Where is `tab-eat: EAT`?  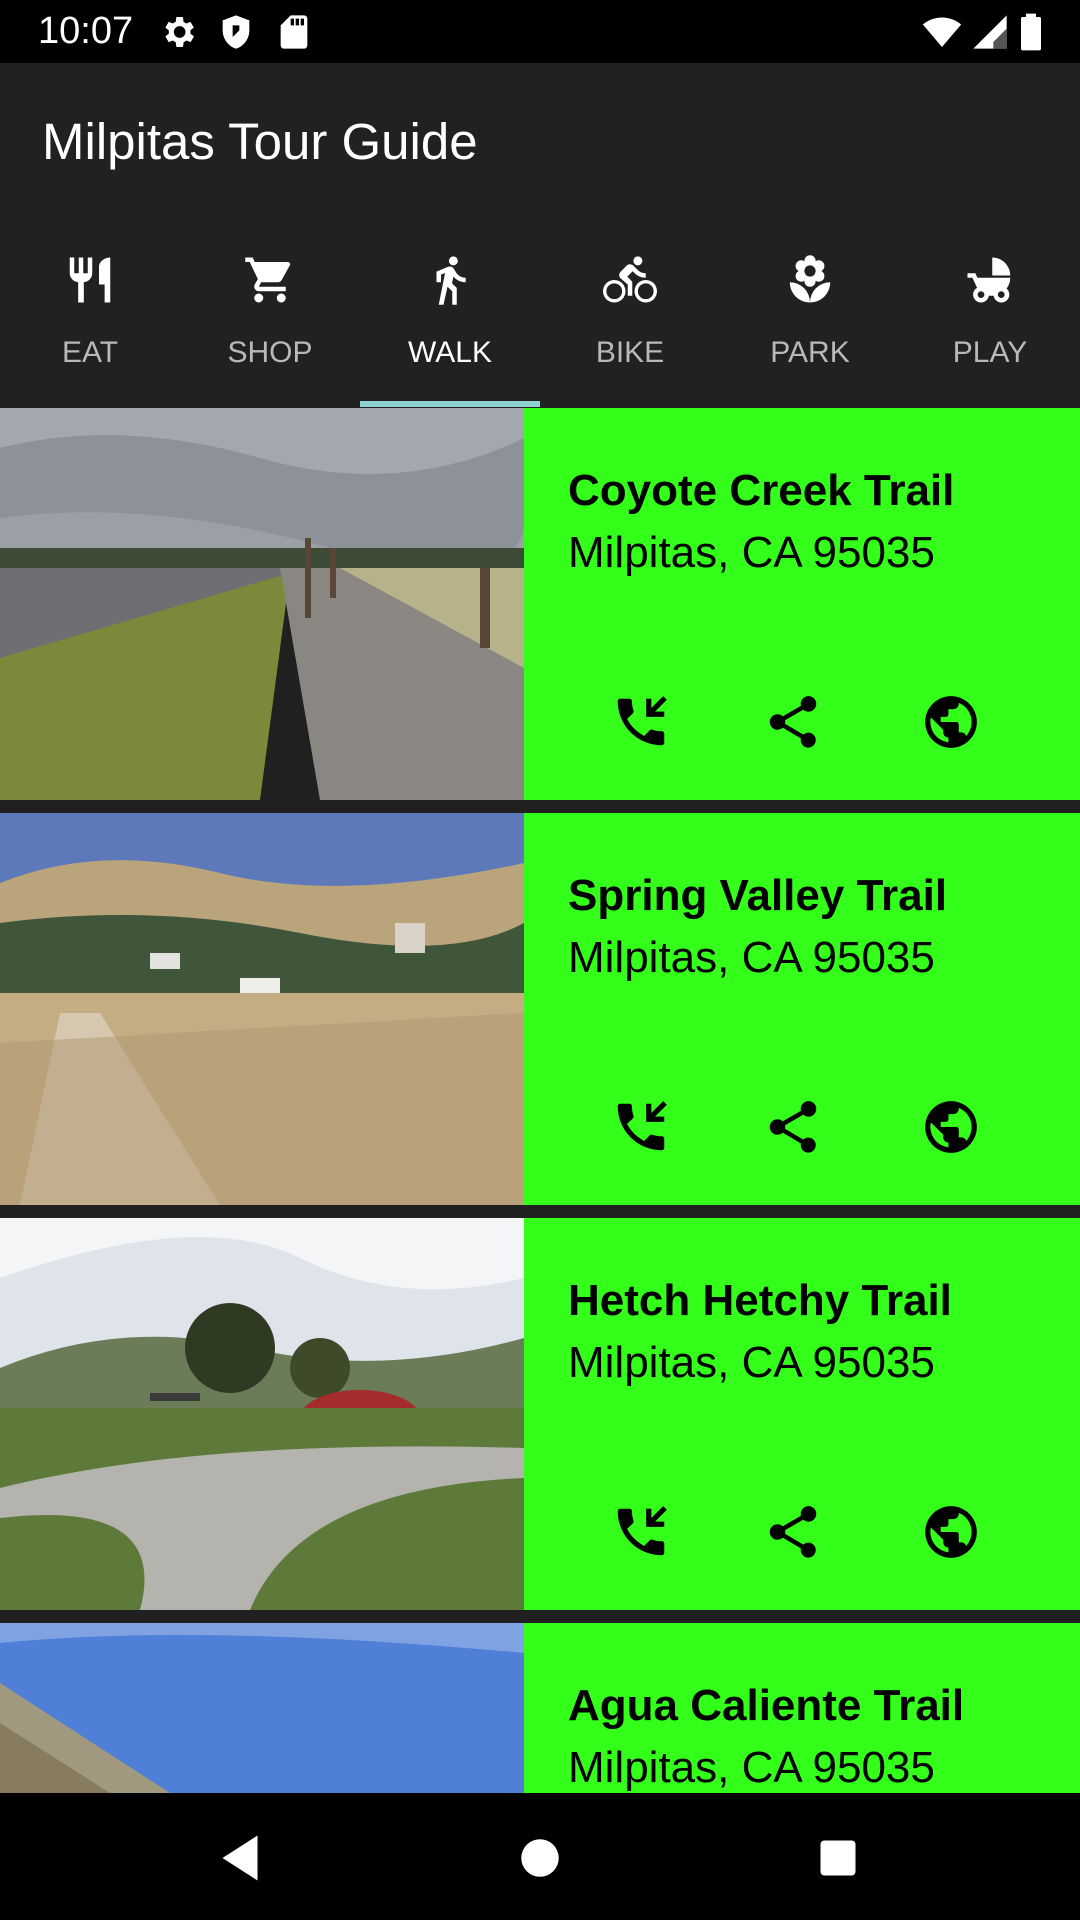
tab-eat: EAT is located at coordinates (90, 318).